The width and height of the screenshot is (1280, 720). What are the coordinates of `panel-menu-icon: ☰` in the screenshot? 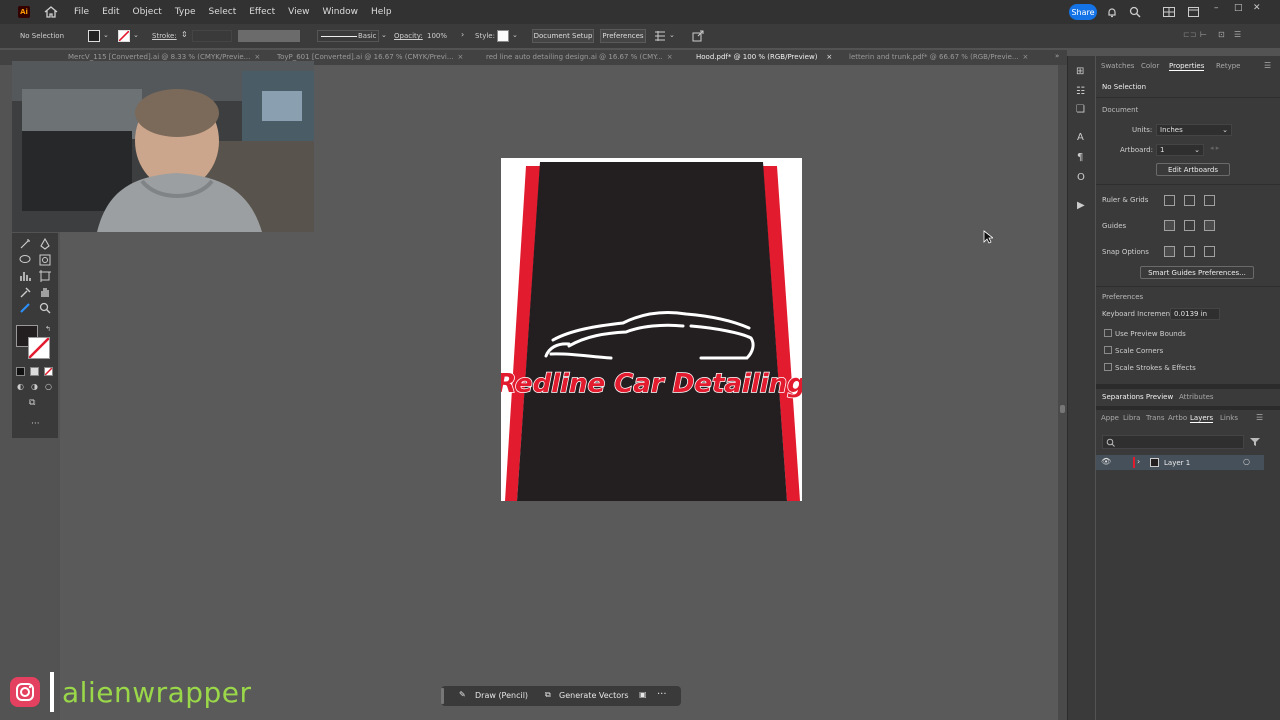 It's located at (1267, 65).